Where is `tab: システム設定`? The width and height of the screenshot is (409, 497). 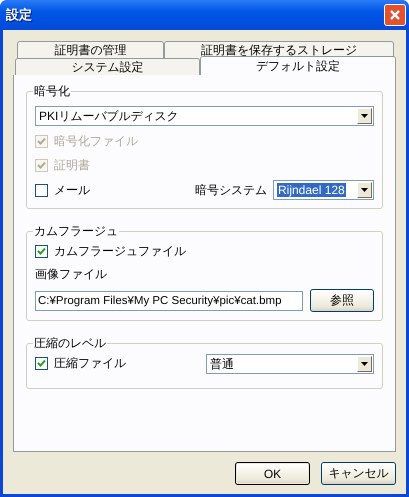 tab: システム設定 is located at coordinates (107, 66).